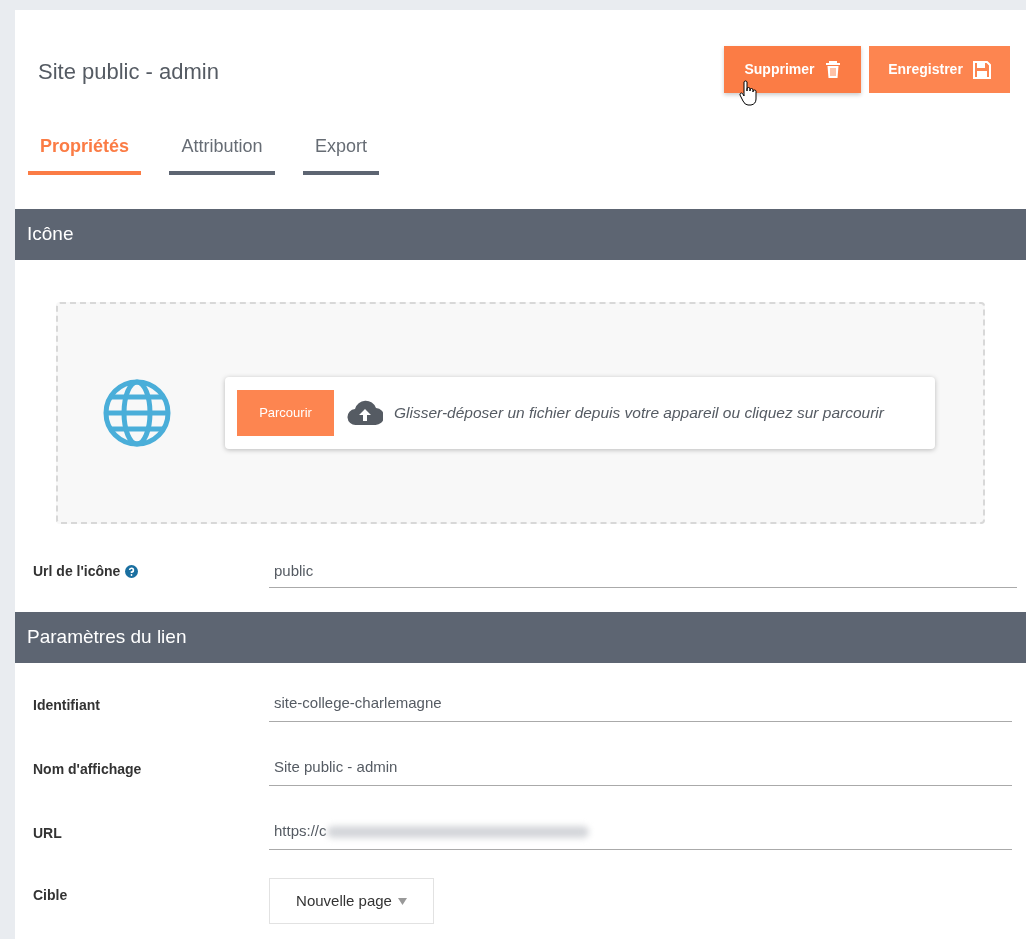  What do you see at coordinates (222, 154) in the screenshot?
I see `tab: Attribution` at bounding box center [222, 154].